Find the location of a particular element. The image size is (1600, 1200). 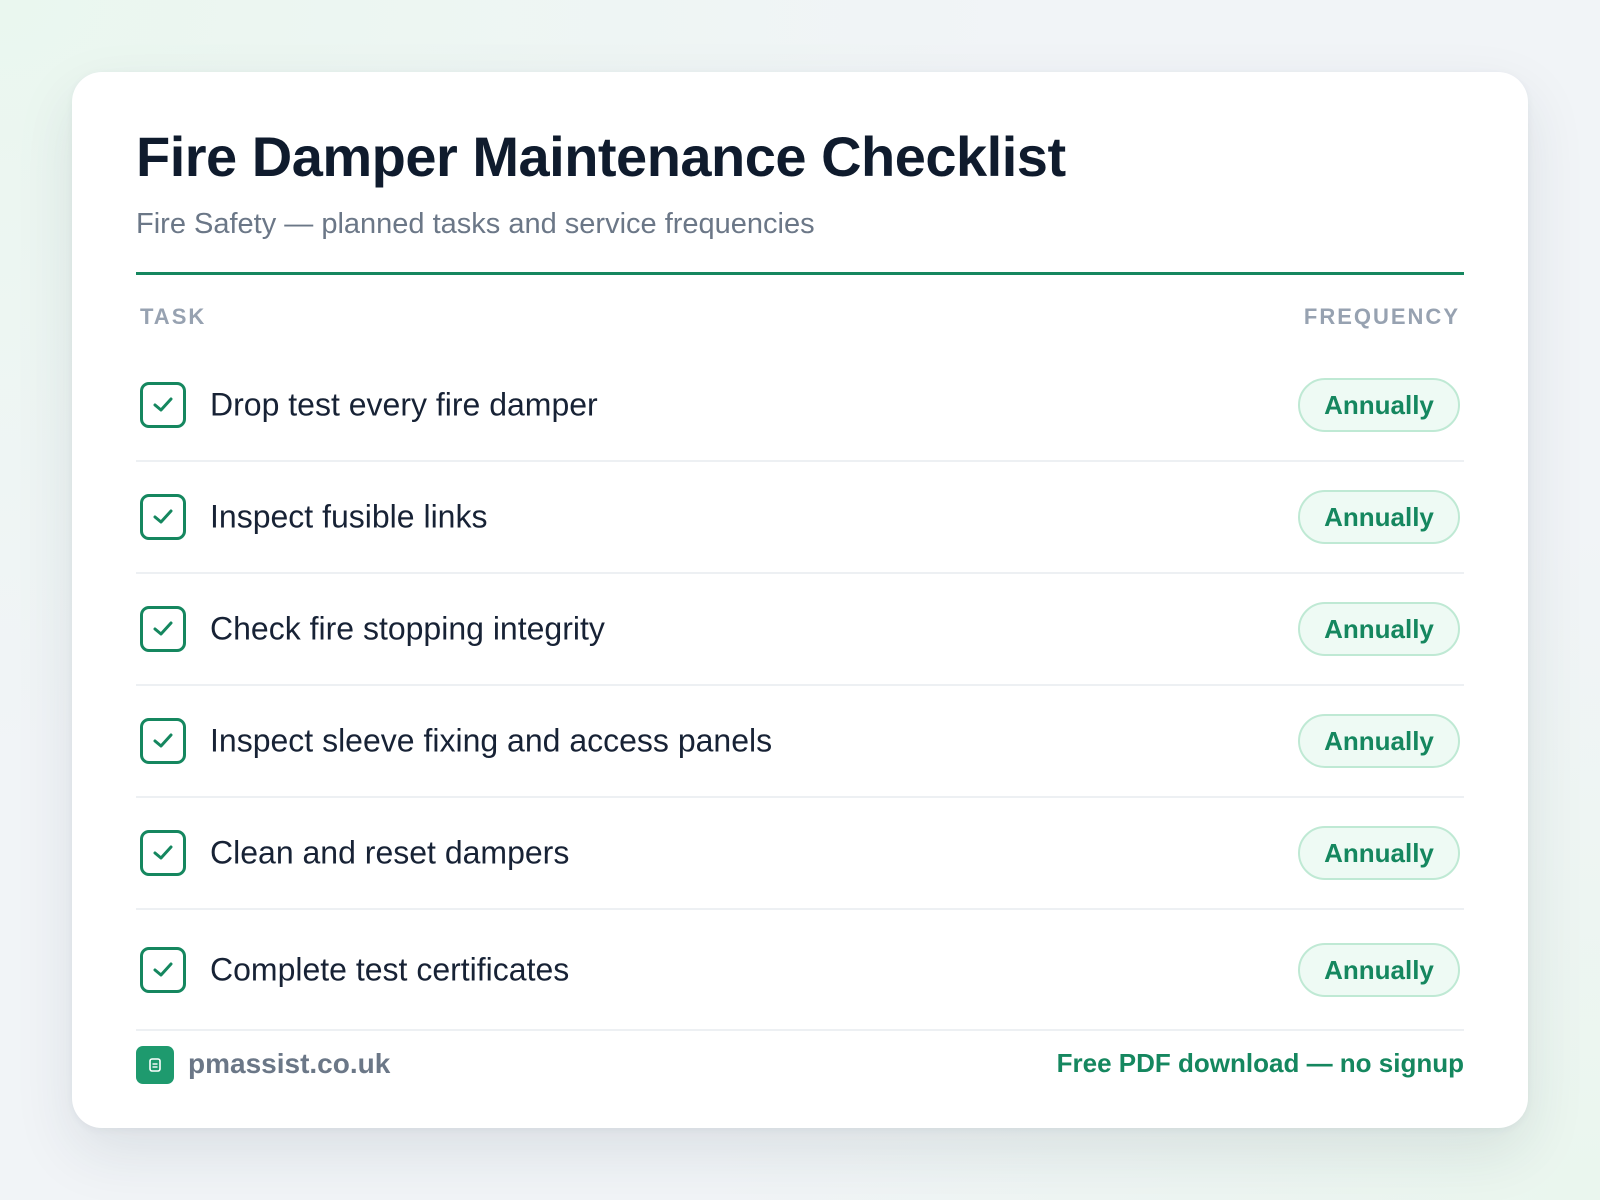

task-row: Clean and reset dampers Annually is located at coordinates (800, 854).